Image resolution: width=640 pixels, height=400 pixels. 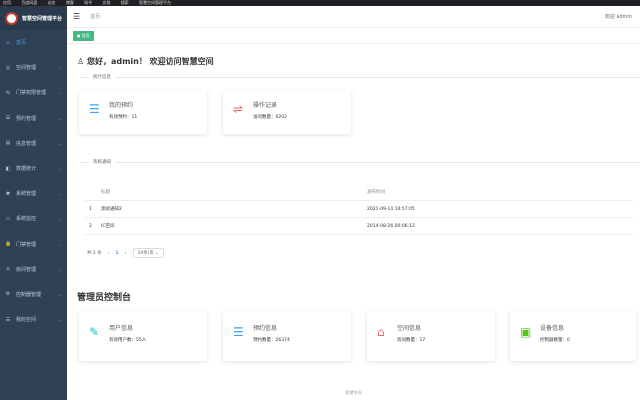 What do you see at coordinates (26, 118) in the screenshot?
I see `sidebar-item-label: 预约管理` at bounding box center [26, 118].